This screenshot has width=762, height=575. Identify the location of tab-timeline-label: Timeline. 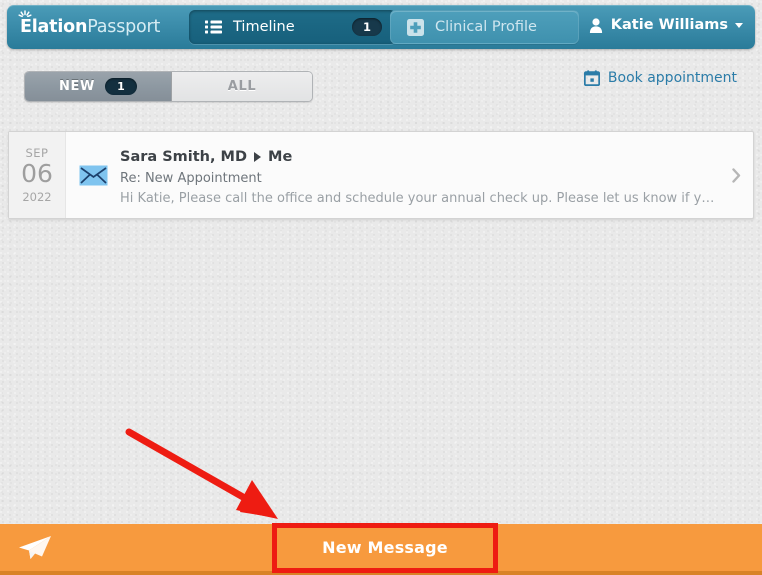
(264, 27).